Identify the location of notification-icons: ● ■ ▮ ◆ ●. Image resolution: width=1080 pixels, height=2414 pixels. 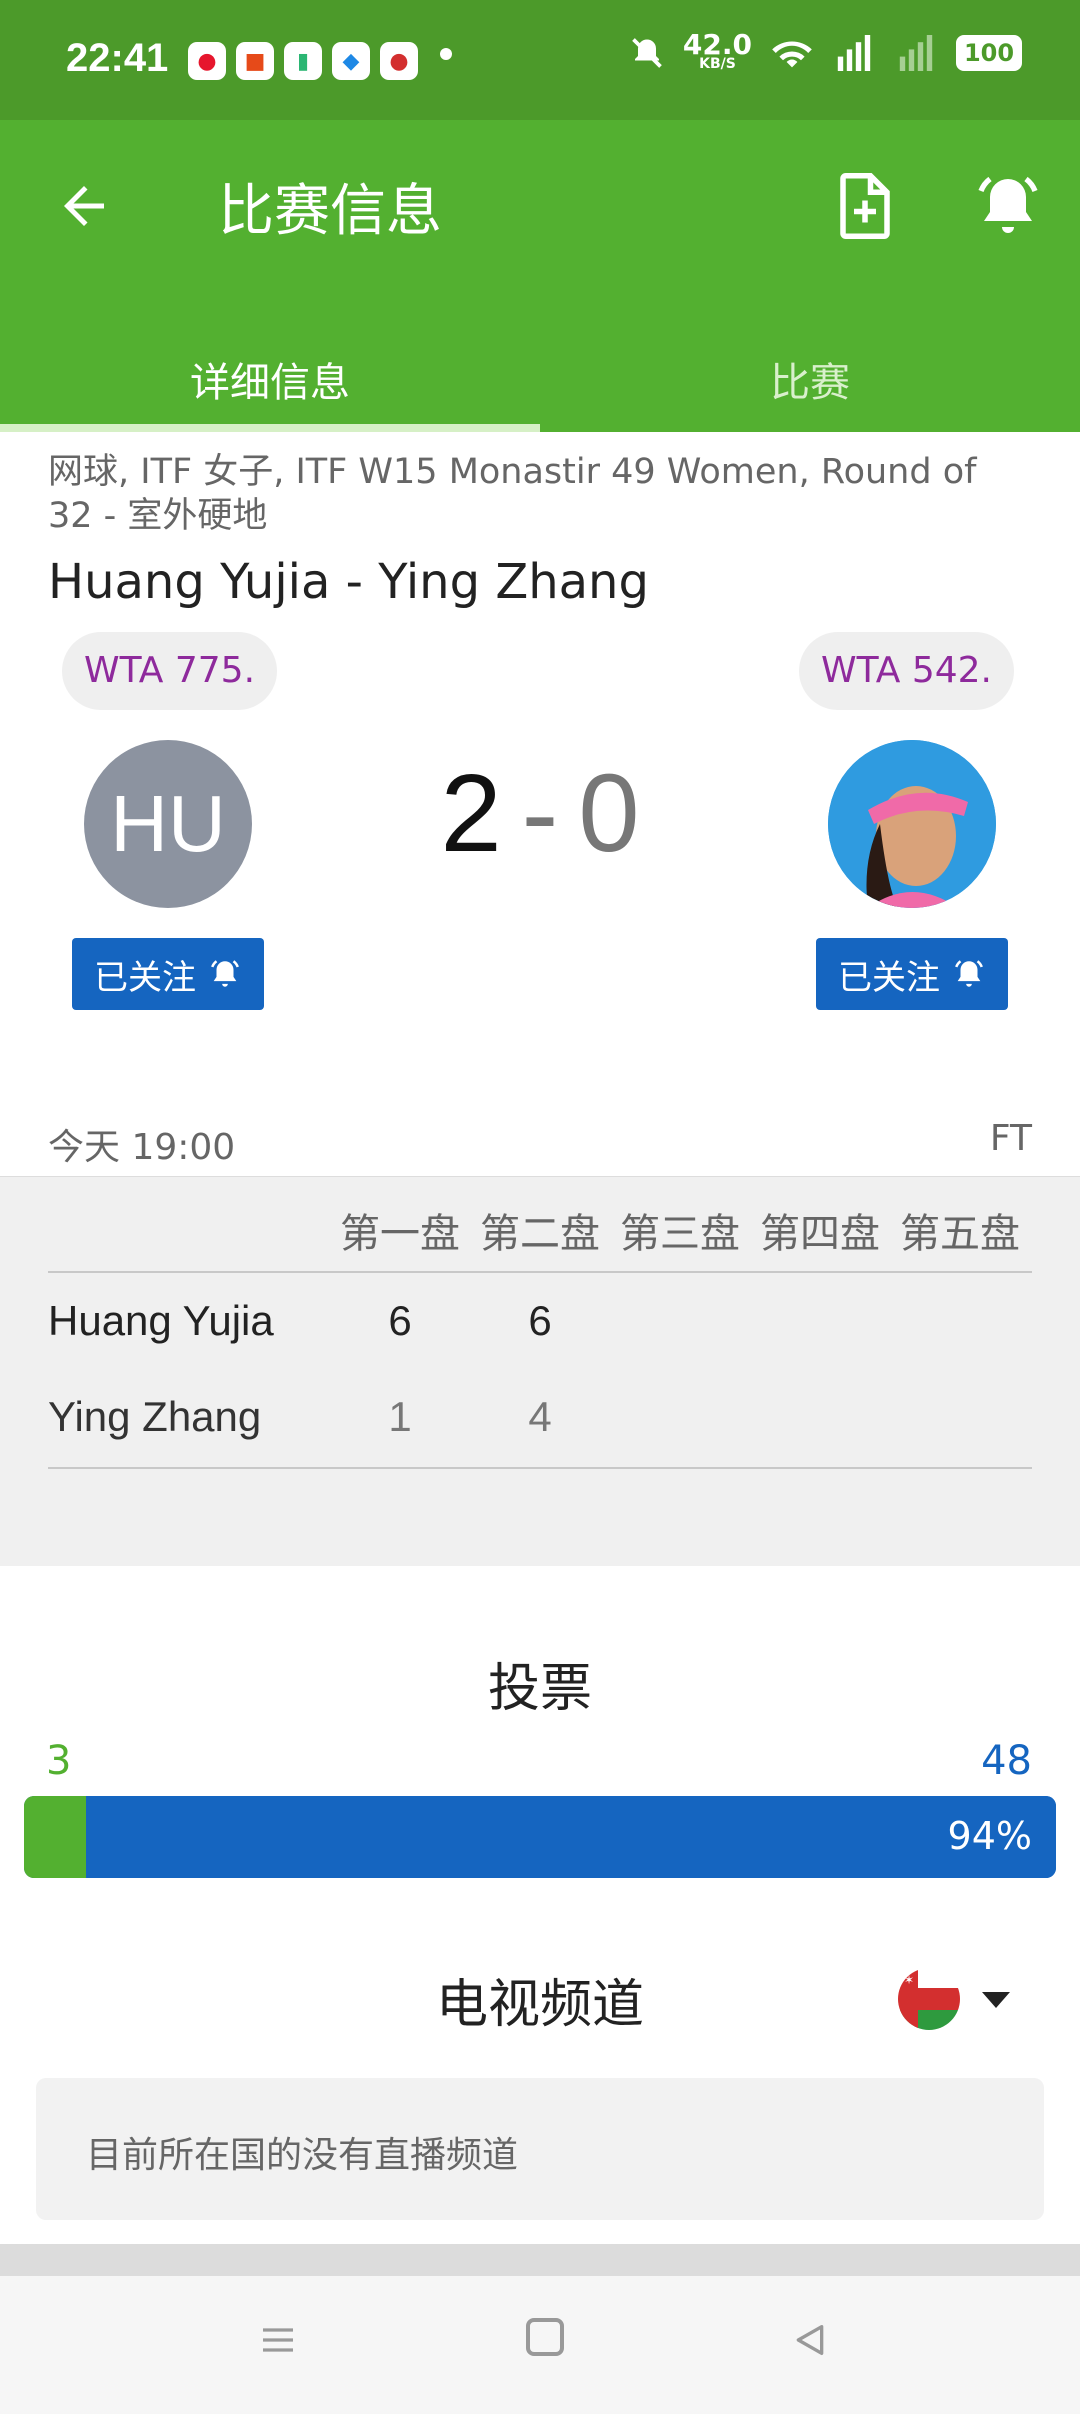
(303, 61).